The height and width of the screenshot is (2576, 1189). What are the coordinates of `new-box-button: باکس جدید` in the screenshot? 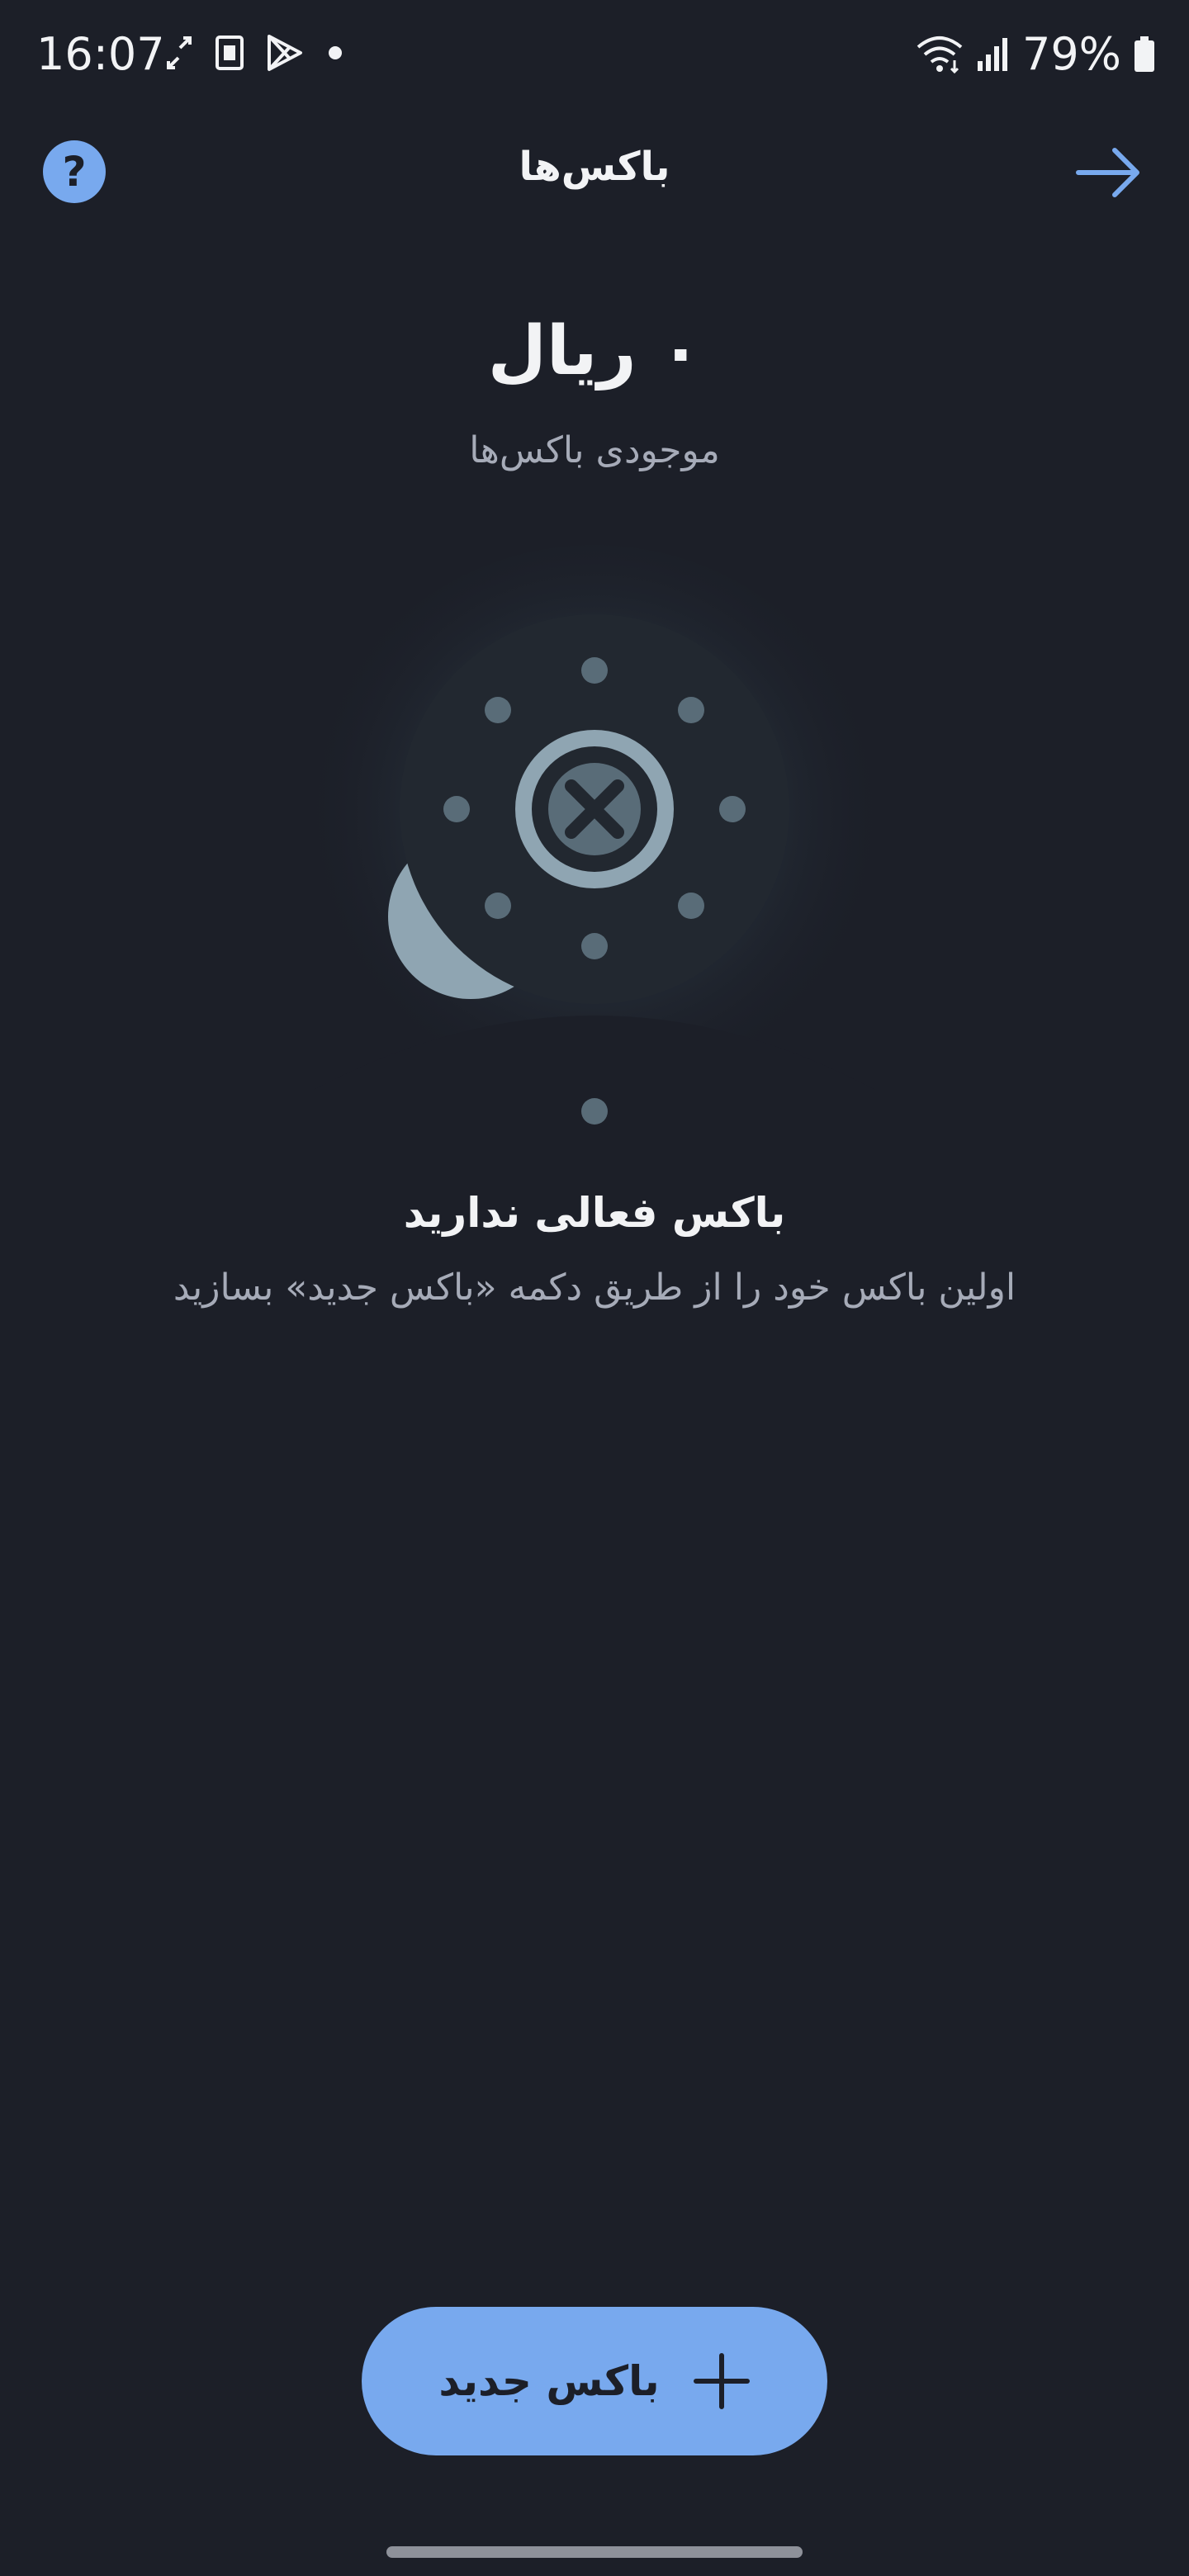 It's located at (594, 2381).